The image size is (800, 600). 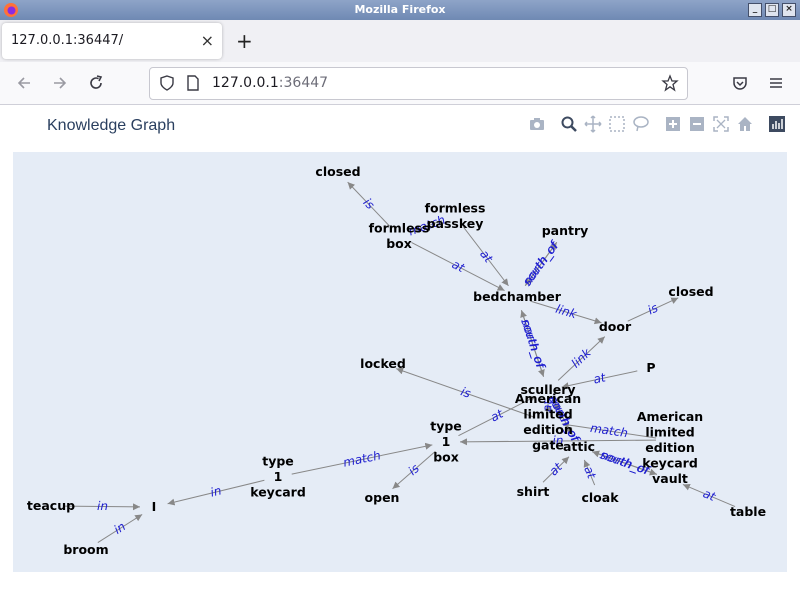 What do you see at coordinates (777, 124) in the screenshot?
I see `plotly-logo-icon` at bounding box center [777, 124].